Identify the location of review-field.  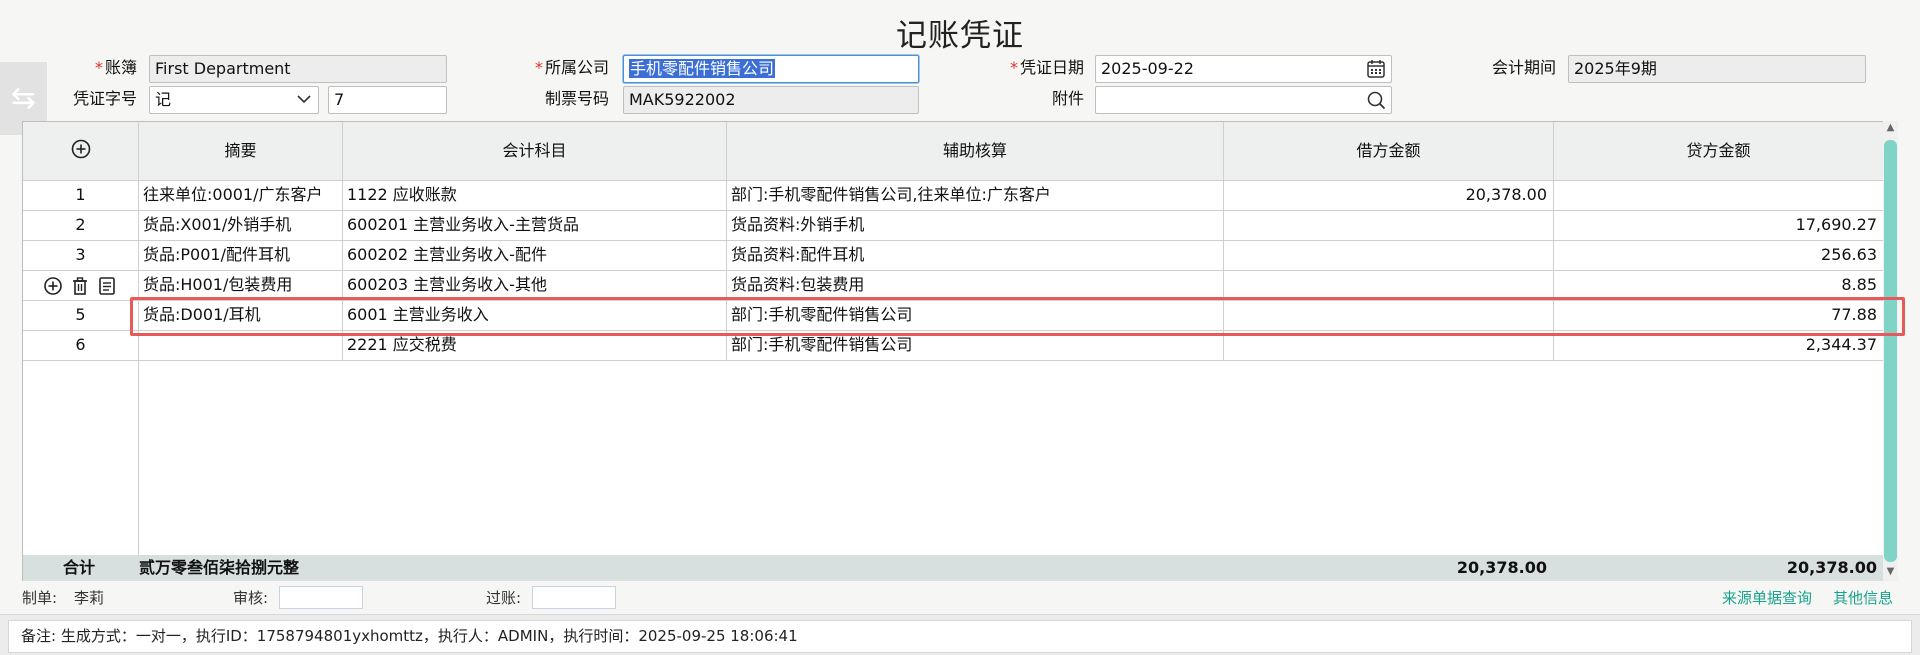
(321, 597).